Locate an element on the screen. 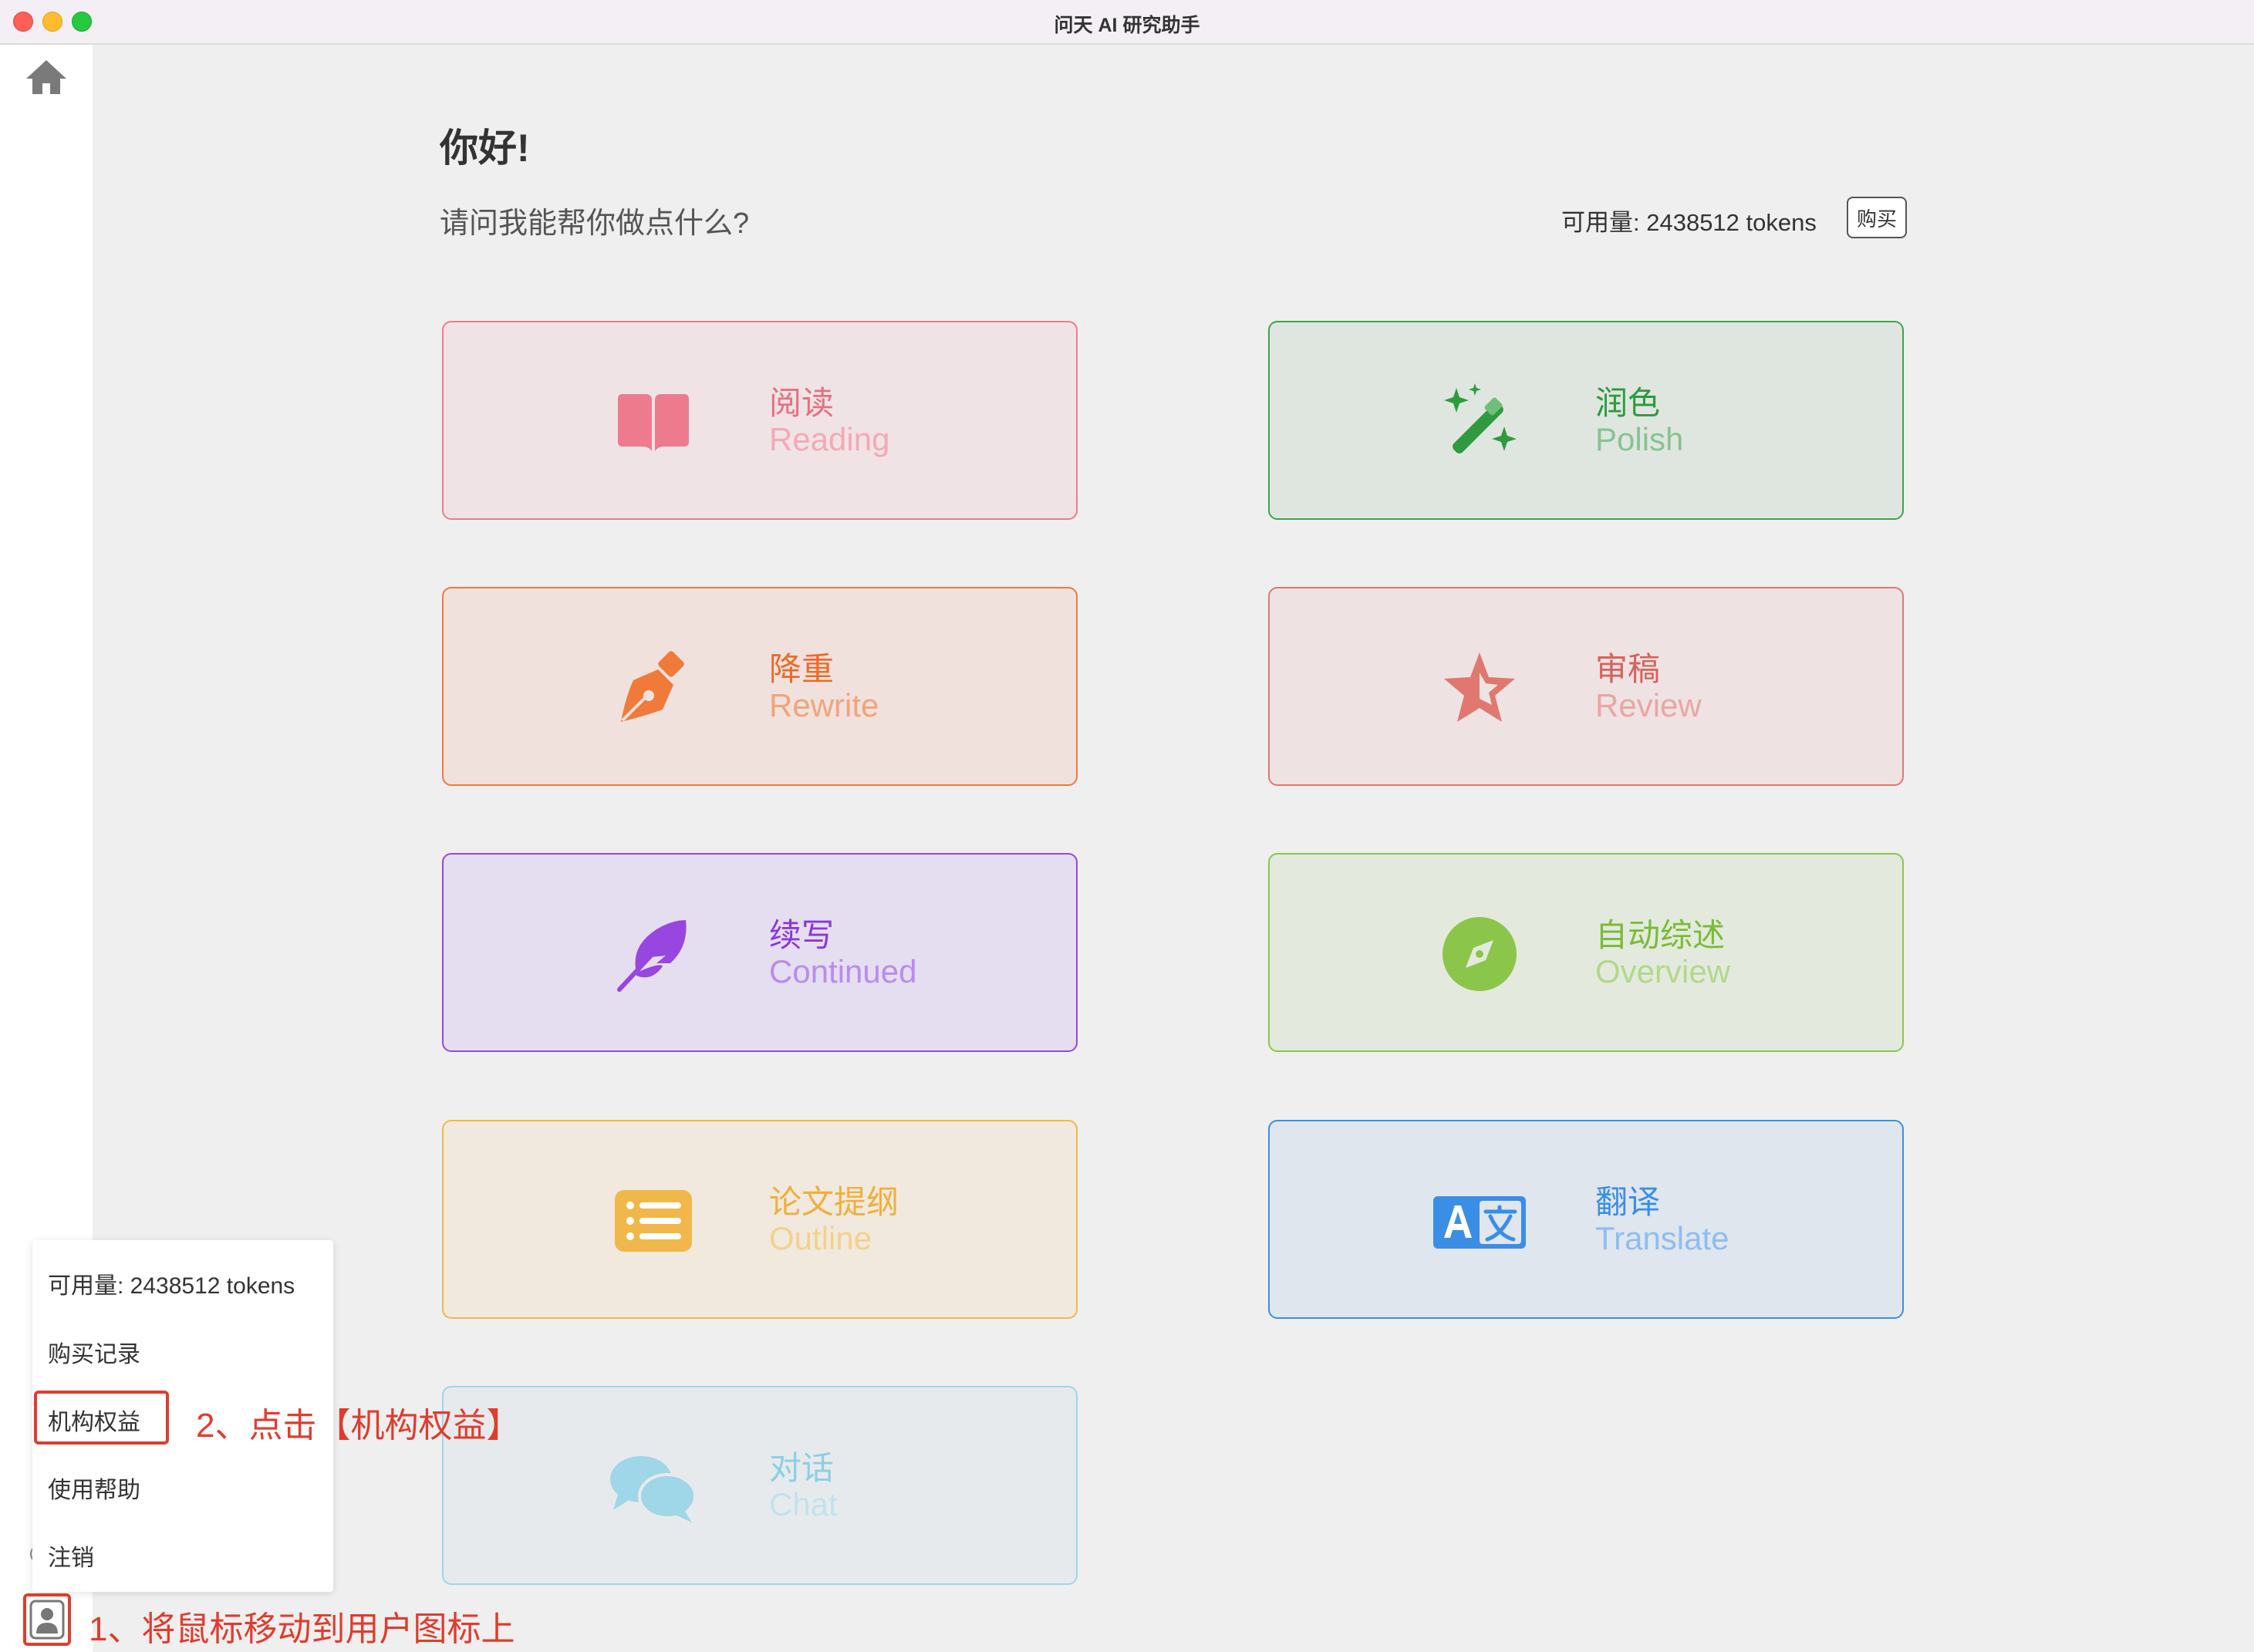  card-reading: 阅读 Reading is located at coordinates (760, 421).